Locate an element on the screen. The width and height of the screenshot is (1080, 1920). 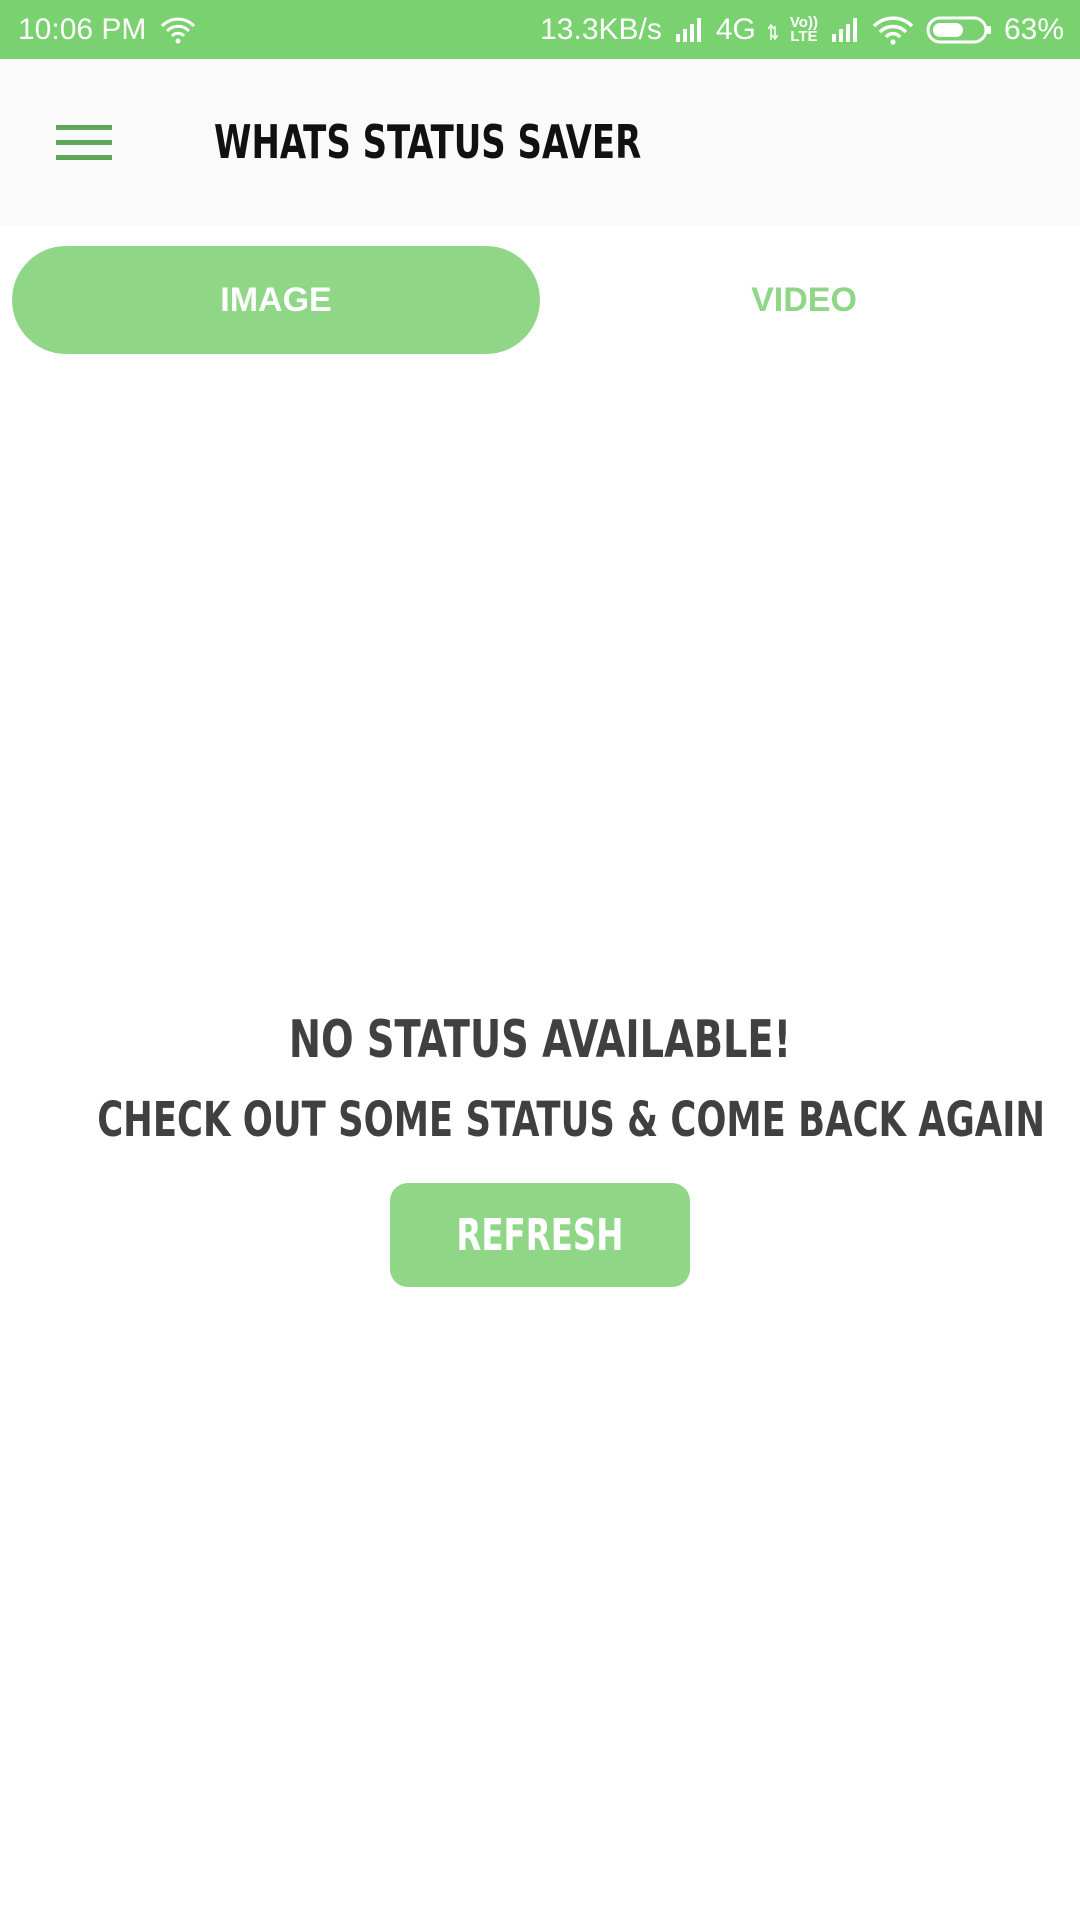
empty-state-title: NO STATUS AVAILABLE! is located at coordinates (540, 1040).